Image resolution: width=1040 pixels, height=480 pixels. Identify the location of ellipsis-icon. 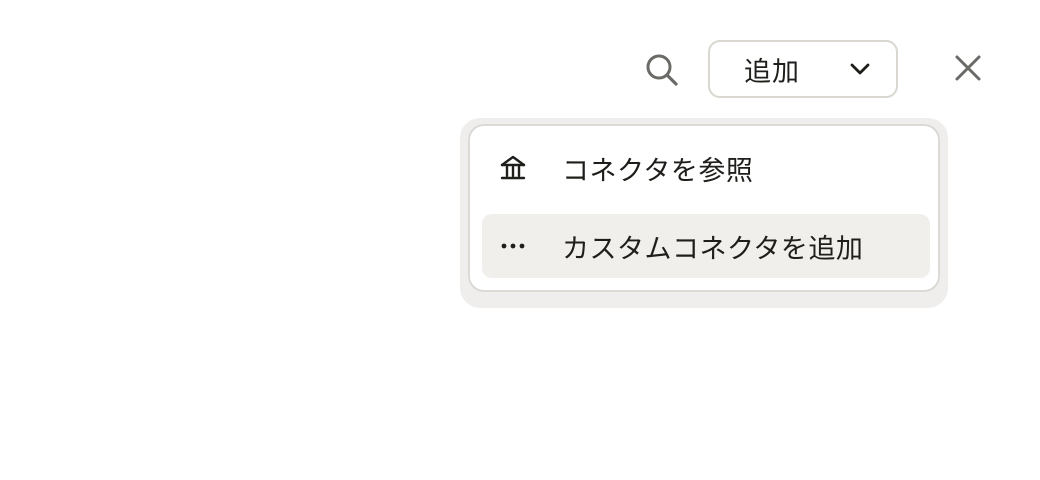
(513, 246).